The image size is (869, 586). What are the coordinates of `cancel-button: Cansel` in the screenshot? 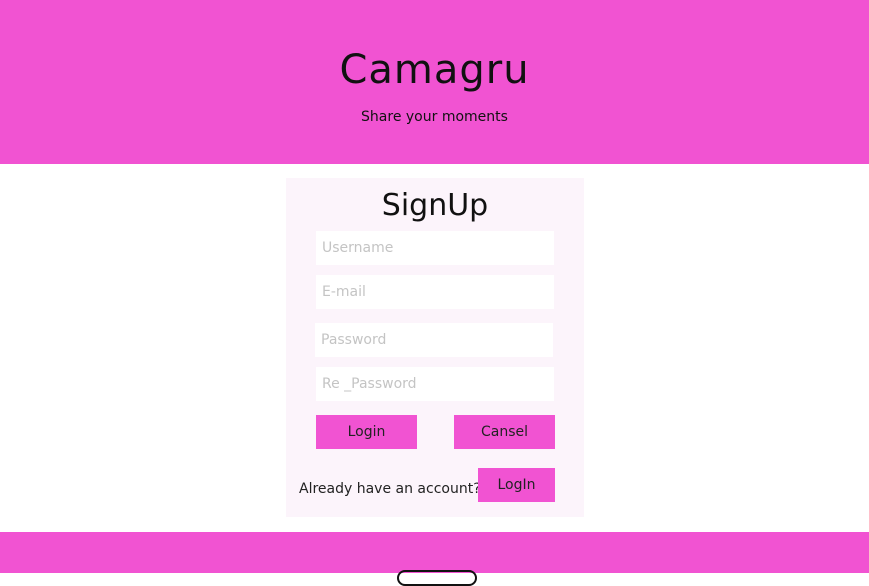 It's located at (504, 432).